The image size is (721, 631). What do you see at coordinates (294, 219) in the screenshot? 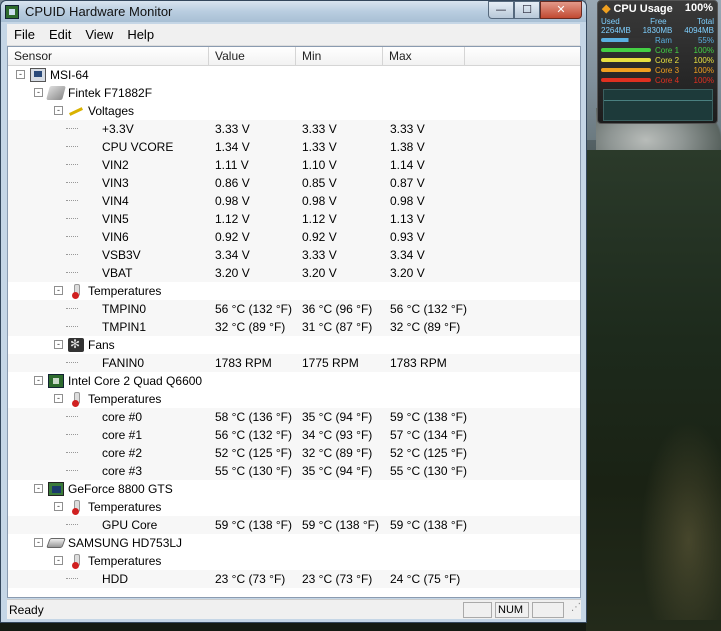
I see `sensor-row: VIN5 1.12 V 1.12 V 1.13 V` at bounding box center [294, 219].